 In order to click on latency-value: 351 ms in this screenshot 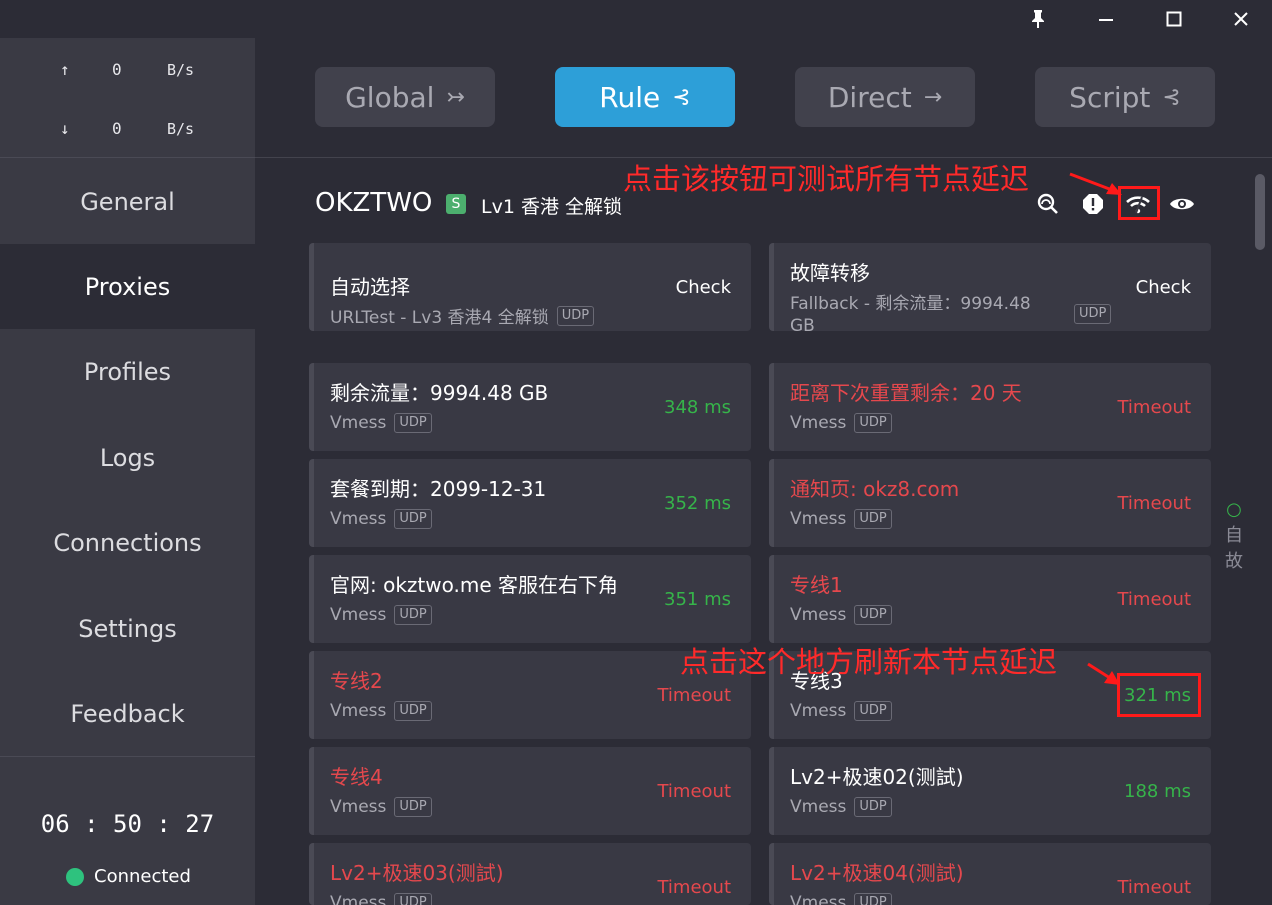, I will do `click(697, 599)`.